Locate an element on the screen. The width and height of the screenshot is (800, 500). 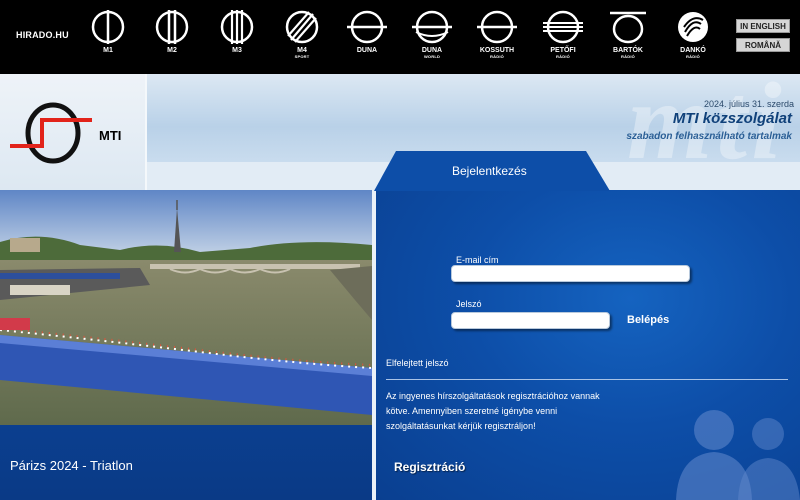
logo-panel: MTI is located at coordinates (72, 132).